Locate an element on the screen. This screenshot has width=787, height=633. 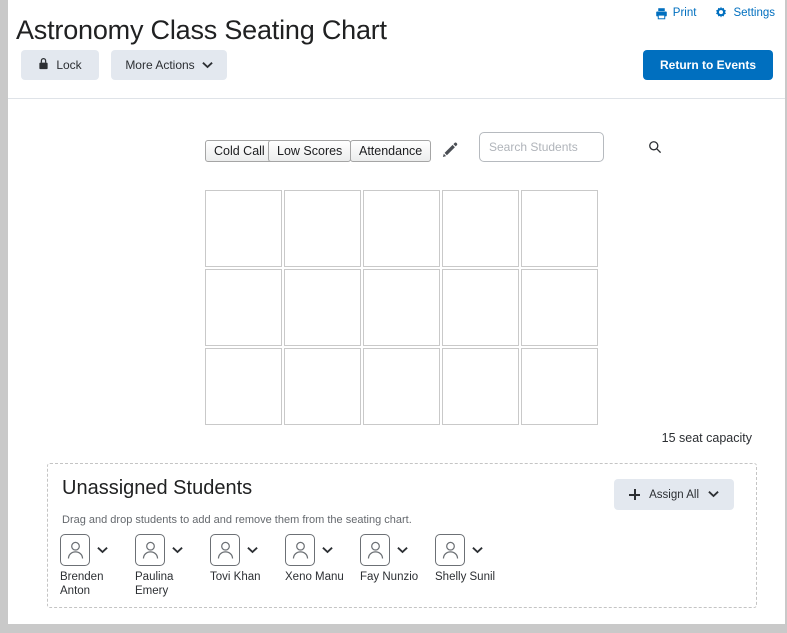
header-links: Print Settings is located at coordinates (715, 13).